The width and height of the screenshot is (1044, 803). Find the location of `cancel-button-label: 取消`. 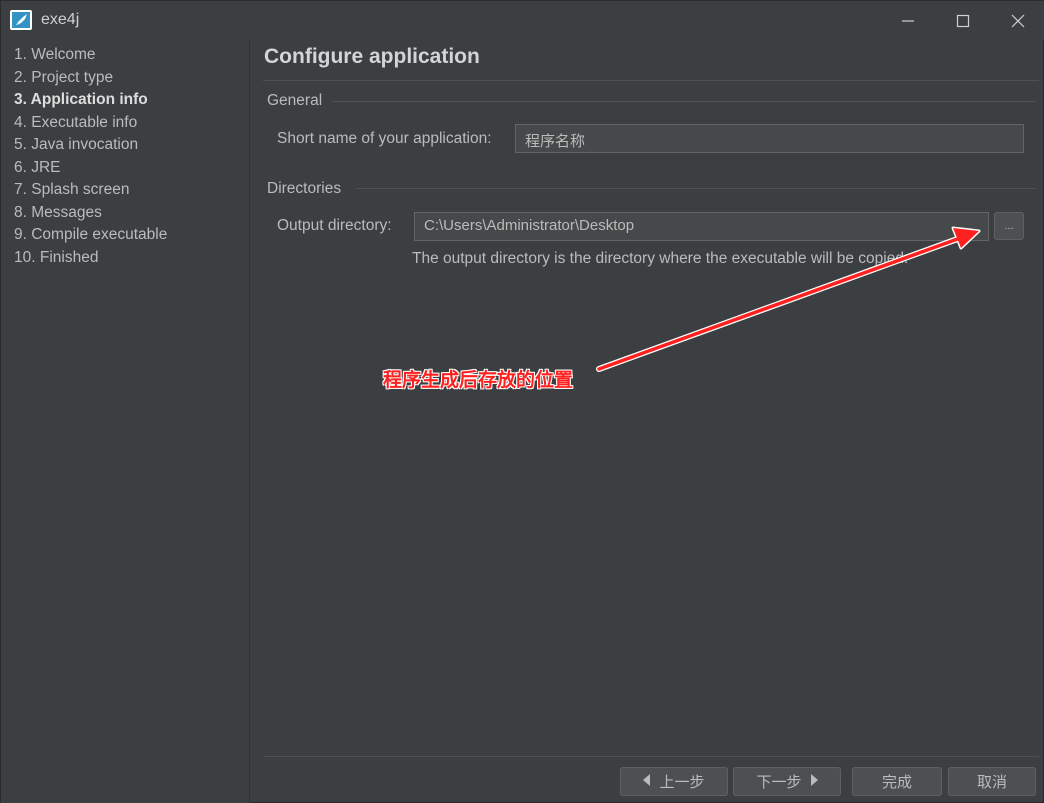

cancel-button-label: 取消 is located at coordinates (991, 782).